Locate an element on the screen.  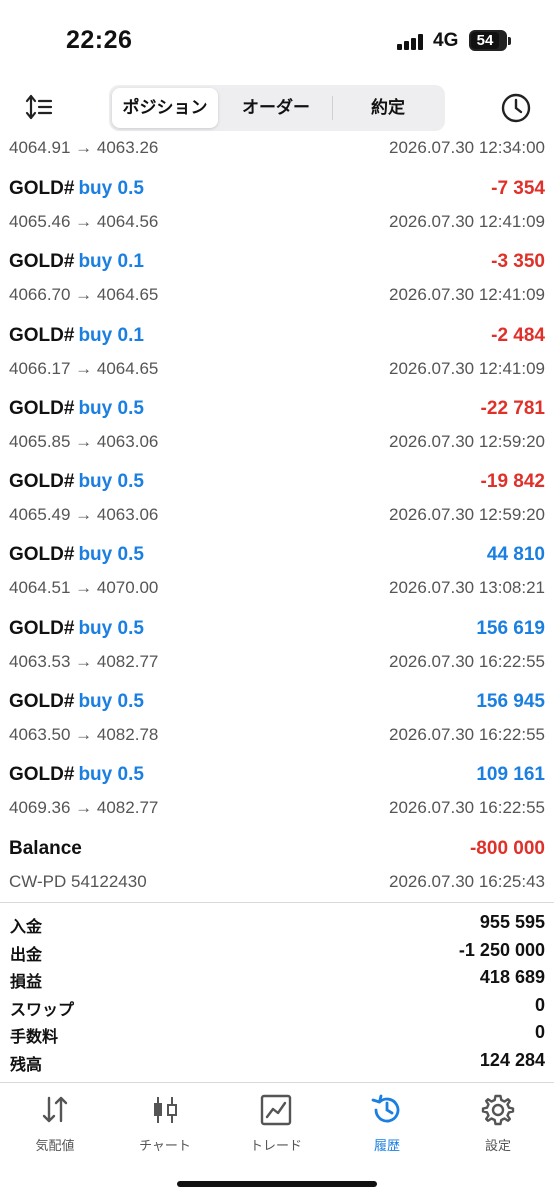
deal-datetime: 2026.07.30 16:25:43 is located at coordinates (467, 881).